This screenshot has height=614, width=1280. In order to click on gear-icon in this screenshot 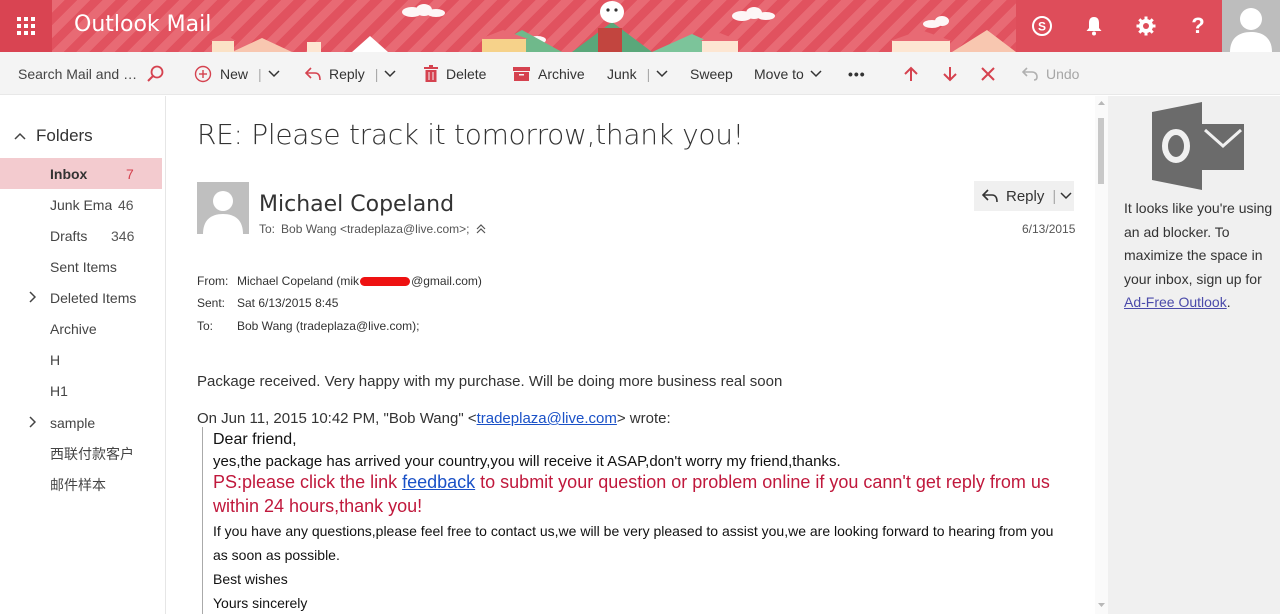, I will do `click(1146, 26)`.